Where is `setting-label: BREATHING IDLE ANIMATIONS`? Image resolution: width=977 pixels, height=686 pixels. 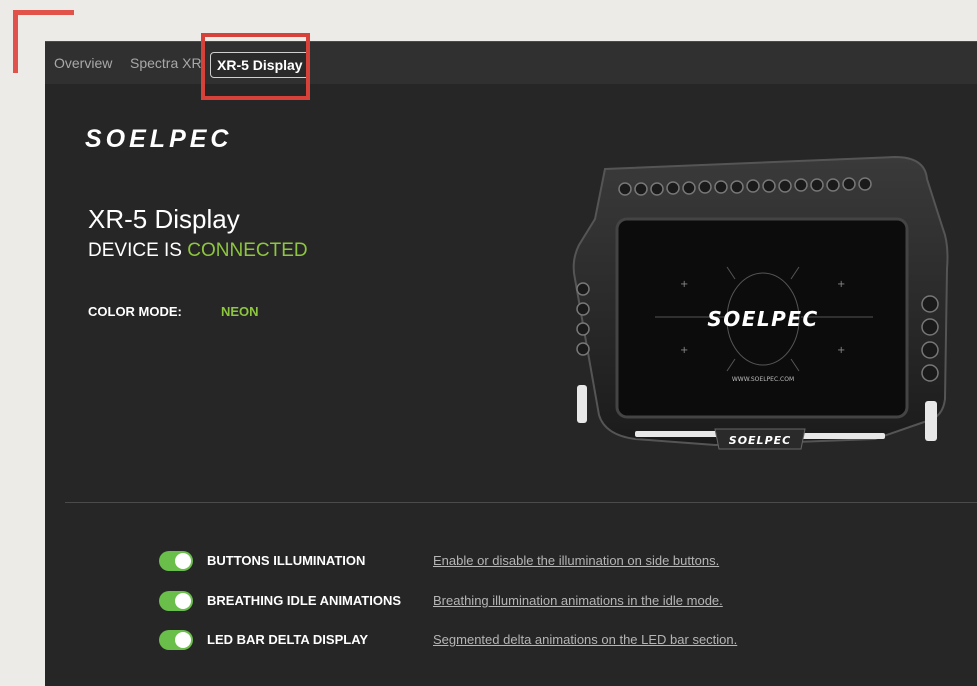
setting-label: BREATHING IDLE ANIMATIONS is located at coordinates (304, 600).